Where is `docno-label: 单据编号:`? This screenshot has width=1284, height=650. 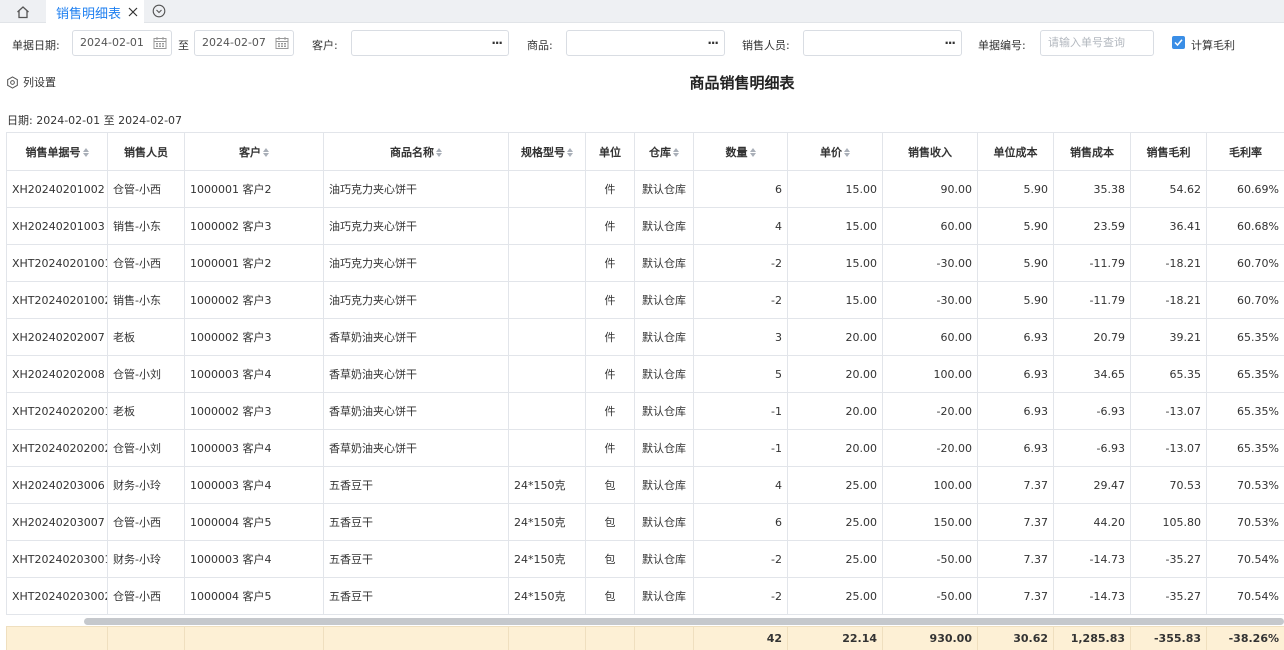
docno-label: 单据编号: is located at coordinates (1002, 45).